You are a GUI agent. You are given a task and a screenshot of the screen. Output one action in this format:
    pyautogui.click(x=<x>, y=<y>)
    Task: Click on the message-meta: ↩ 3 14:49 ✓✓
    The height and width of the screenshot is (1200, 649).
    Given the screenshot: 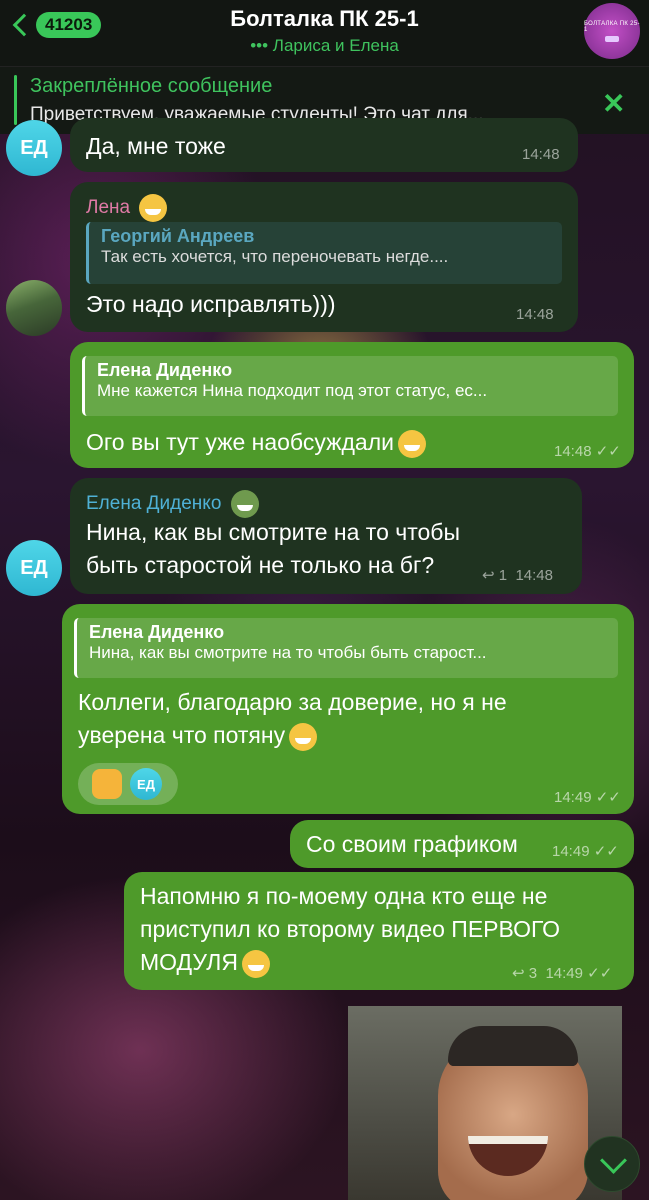 What is the action you would take?
    pyautogui.click(x=562, y=973)
    